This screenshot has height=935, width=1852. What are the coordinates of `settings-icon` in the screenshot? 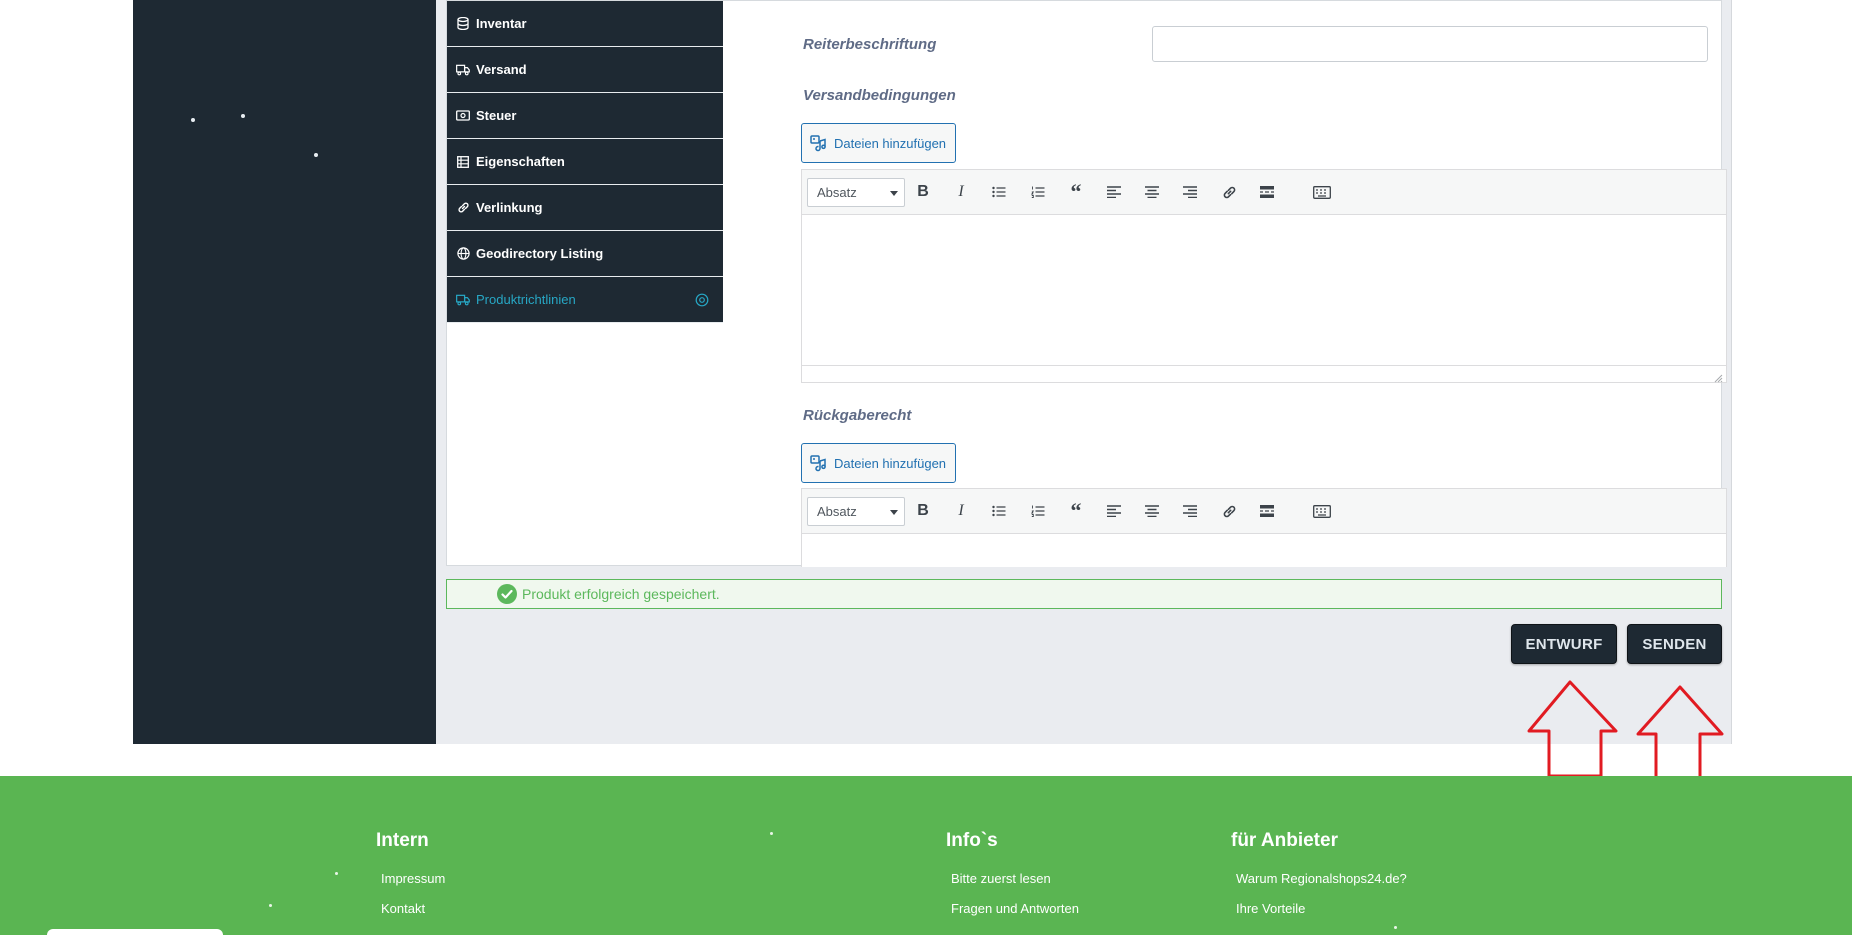 It's located at (702, 300).